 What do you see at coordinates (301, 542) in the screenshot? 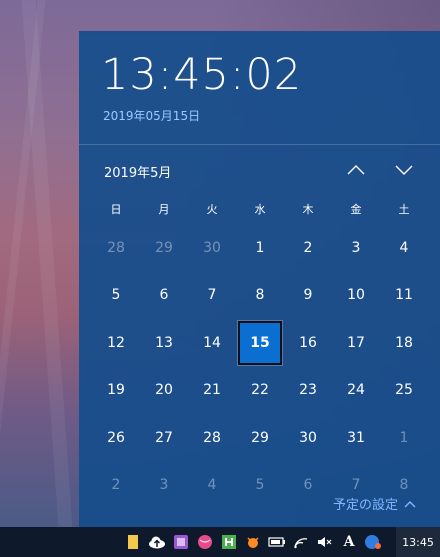
I see `wifi-icon` at bounding box center [301, 542].